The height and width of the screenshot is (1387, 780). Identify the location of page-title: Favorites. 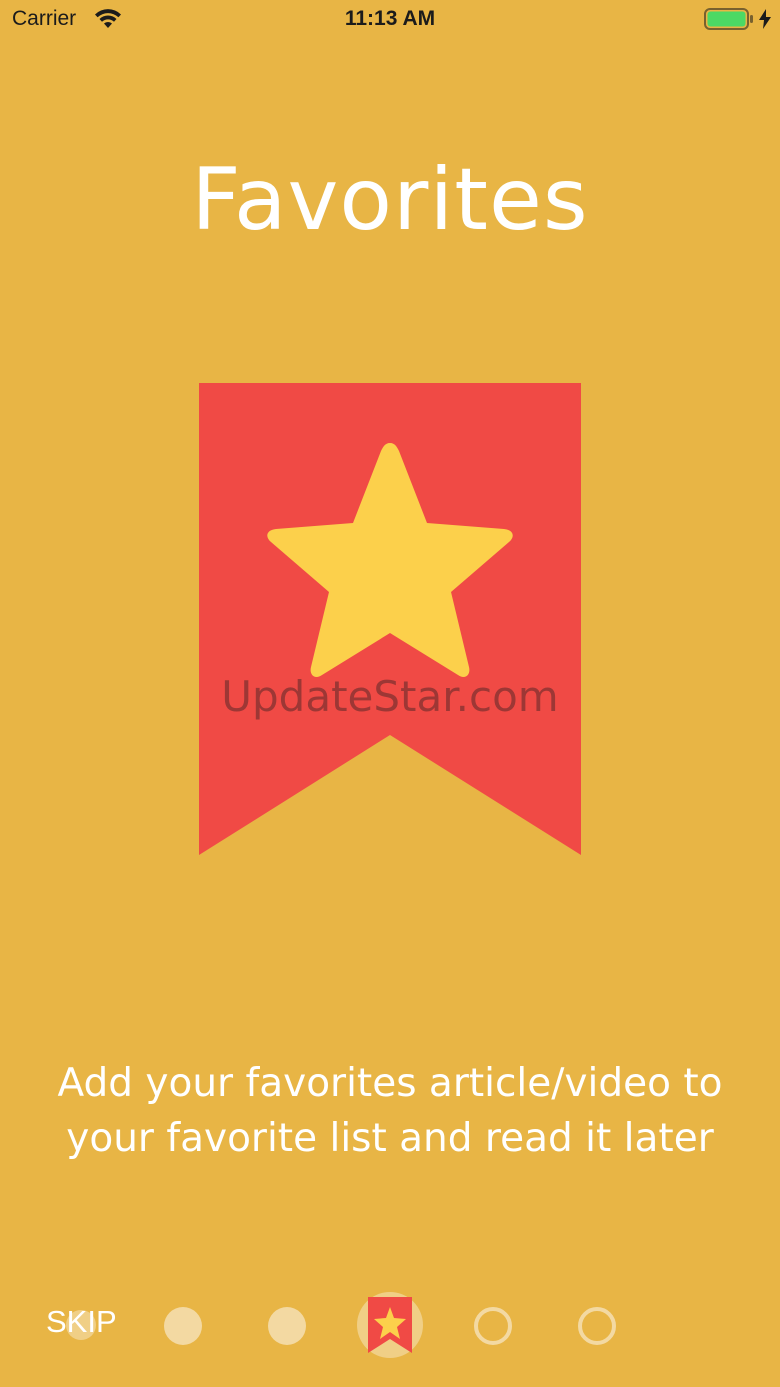
(390, 200).